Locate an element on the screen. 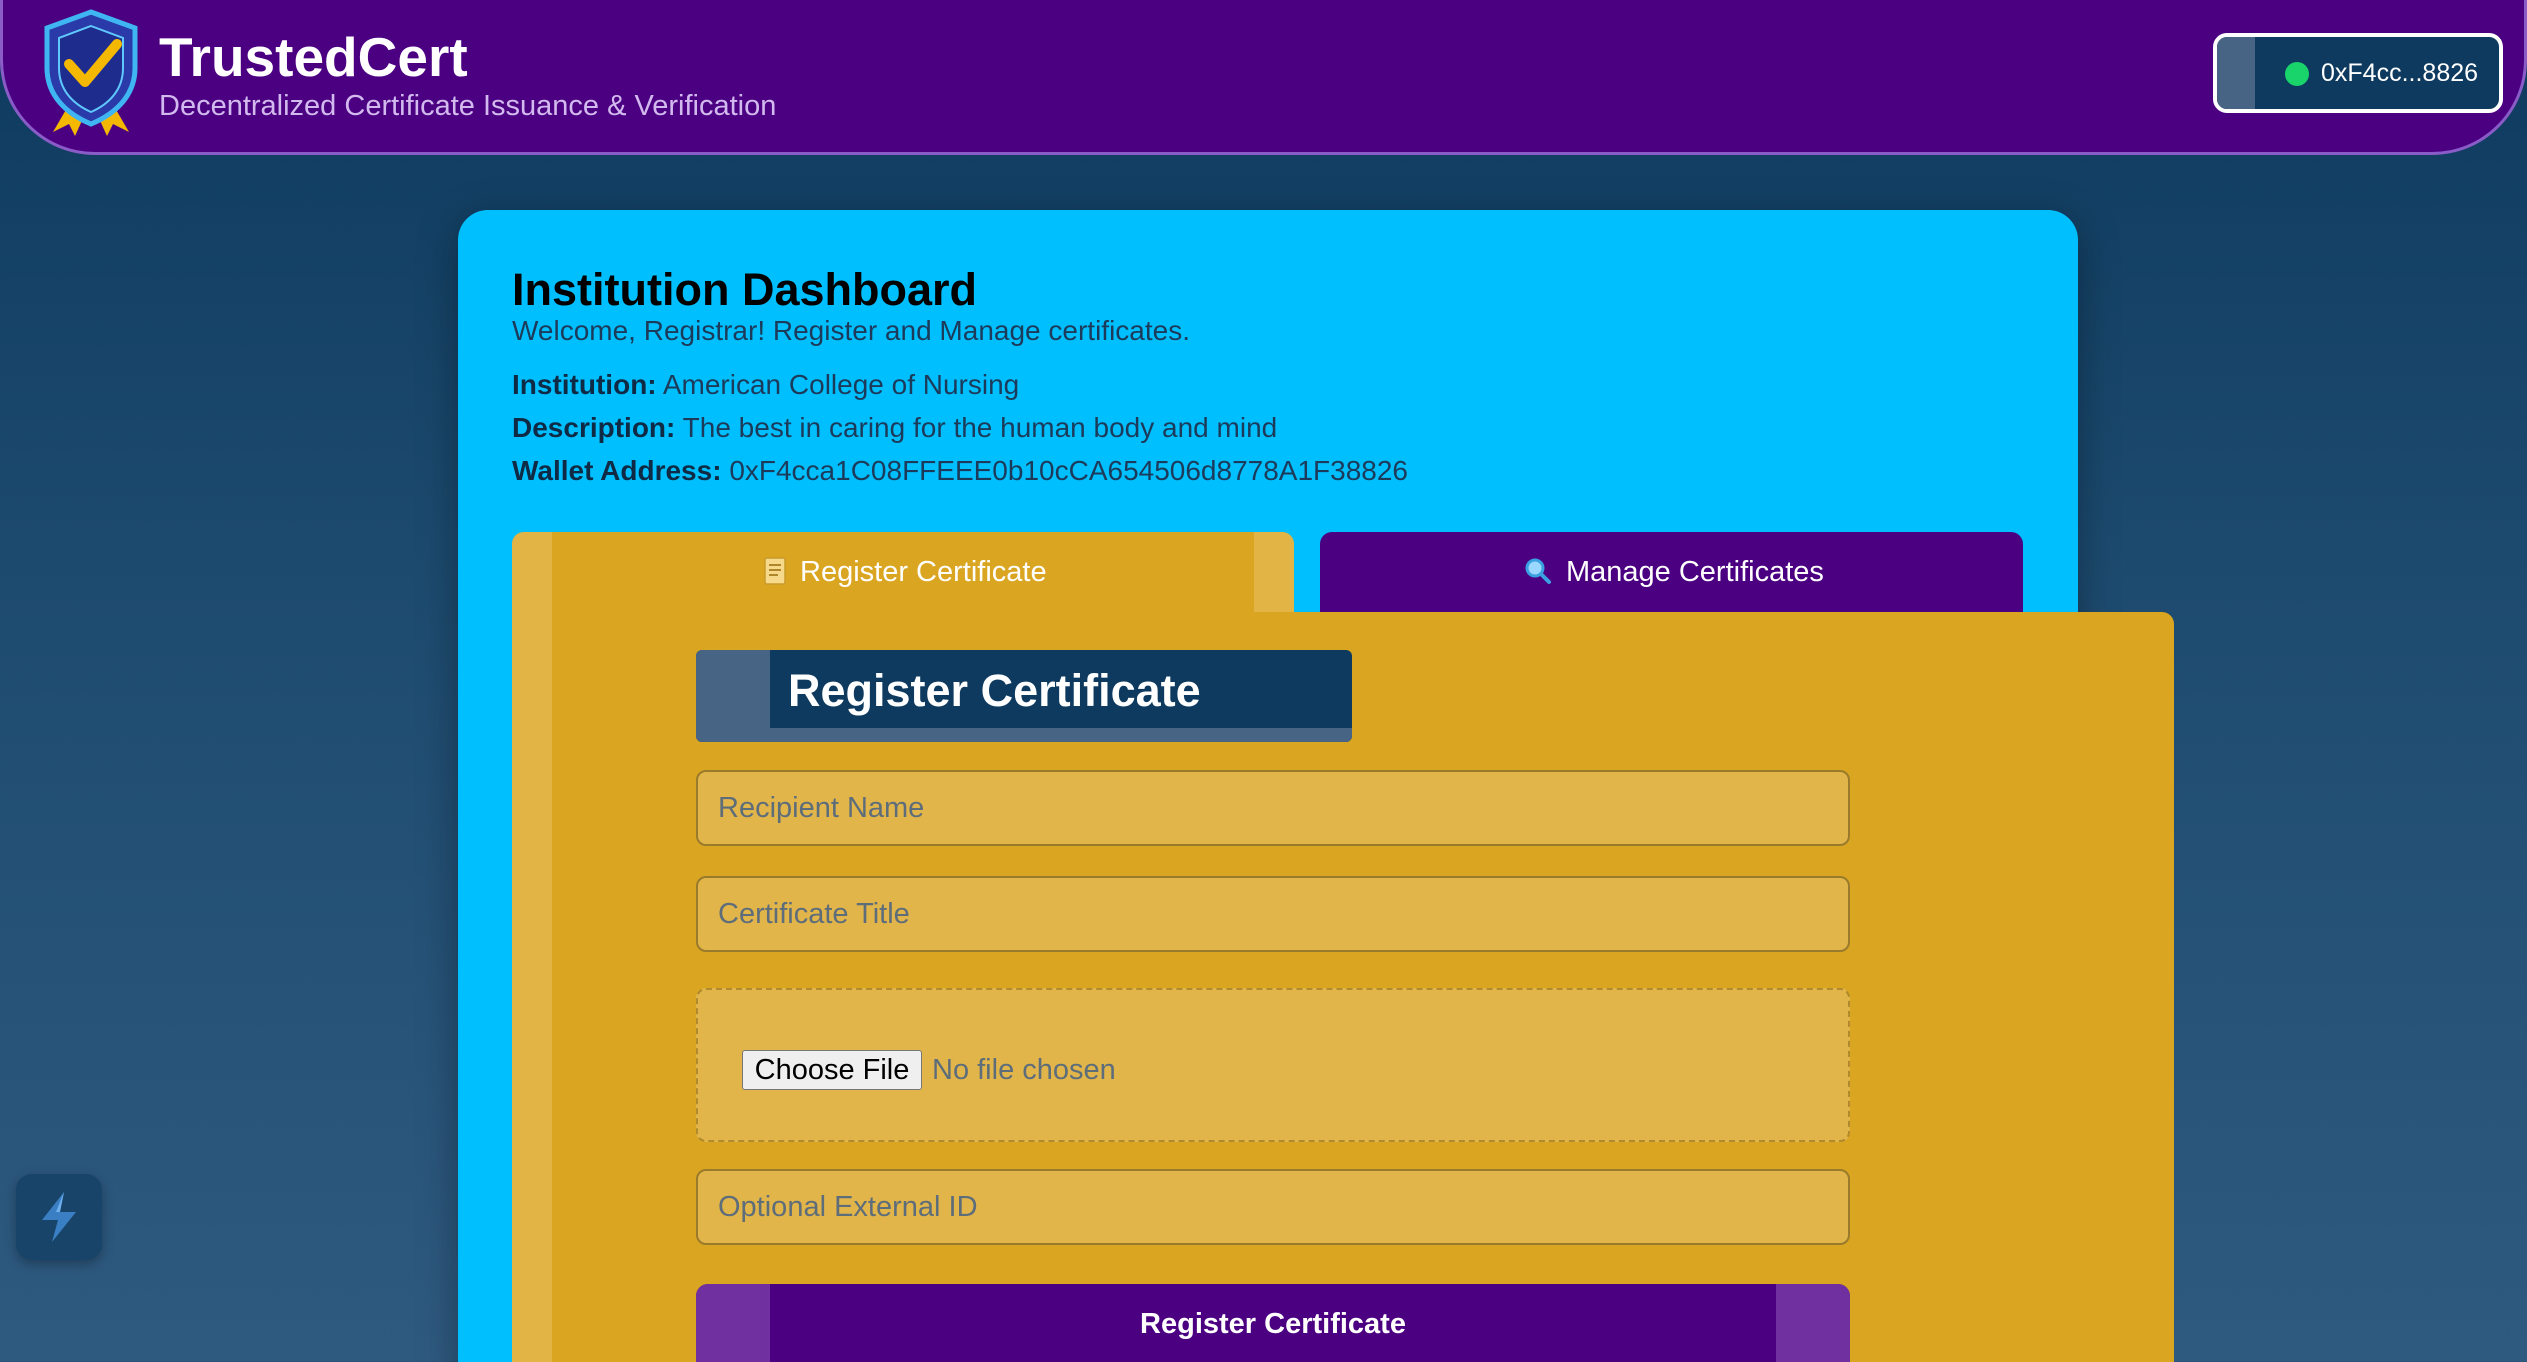 The height and width of the screenshot is (1362, 2527). form-heading-underline is located at coordinates (1024, 735).